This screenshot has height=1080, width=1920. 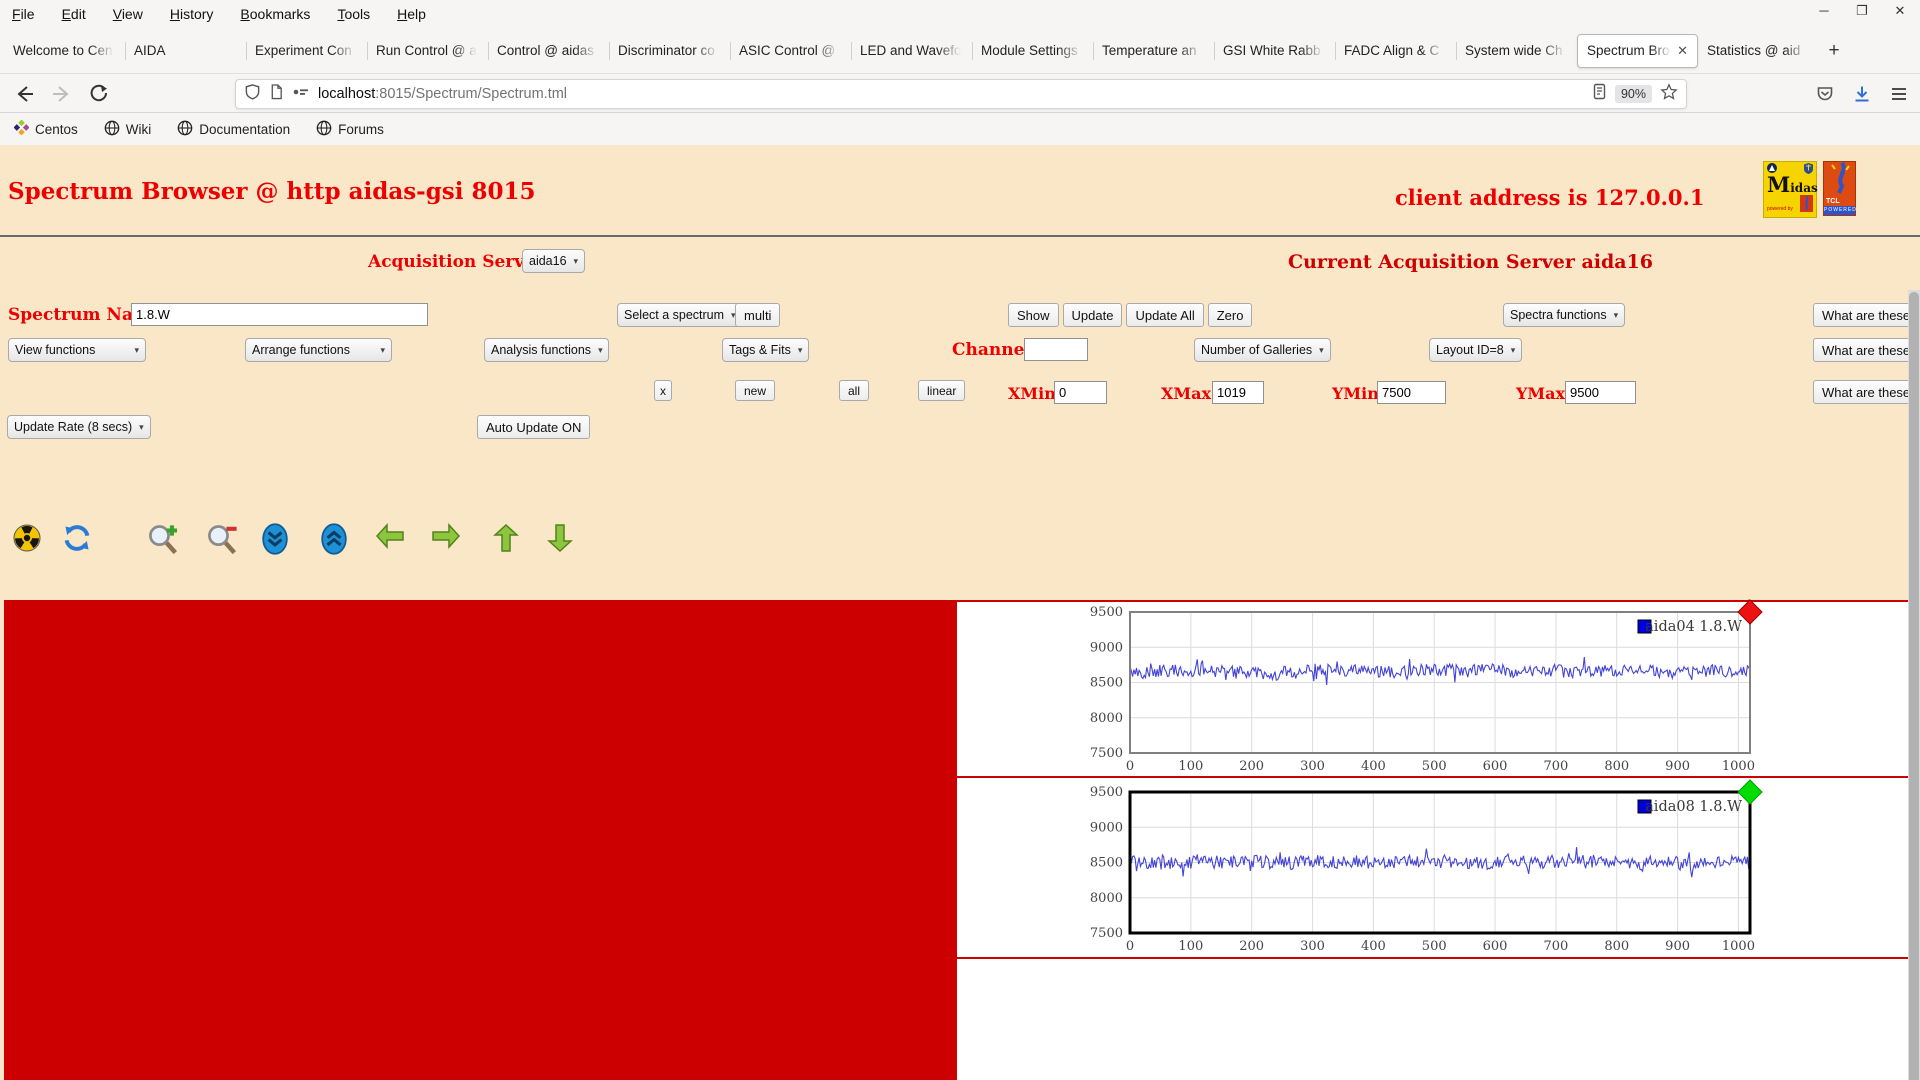 What do you see at coordinates (766, 350) in the screenshot?
I see `tags-fits-select: Tags & Fits ▾` at bounding box center [766, 350].